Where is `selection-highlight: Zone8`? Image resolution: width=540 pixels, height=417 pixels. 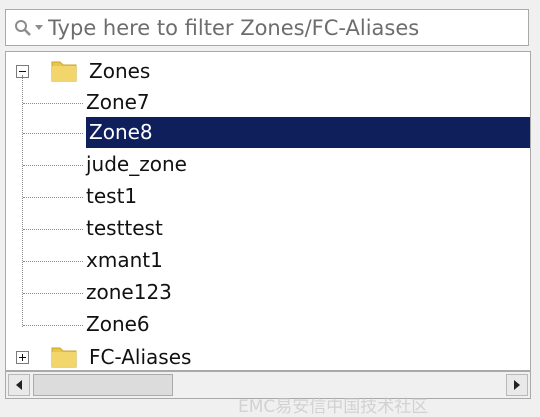 selection-highlight: Zone8 is located at coordinates (308, 132).